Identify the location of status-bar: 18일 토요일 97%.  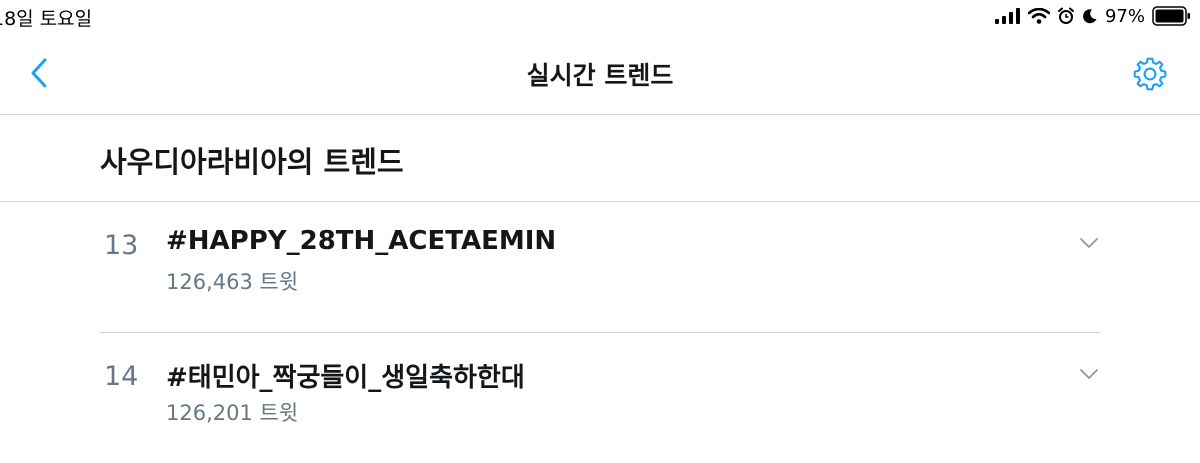
(600, 17).